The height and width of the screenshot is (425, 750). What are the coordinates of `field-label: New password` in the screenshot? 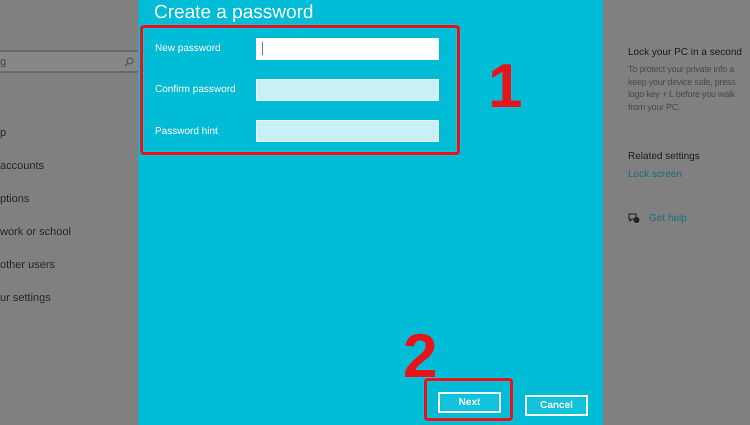 It's located at (188, 48).